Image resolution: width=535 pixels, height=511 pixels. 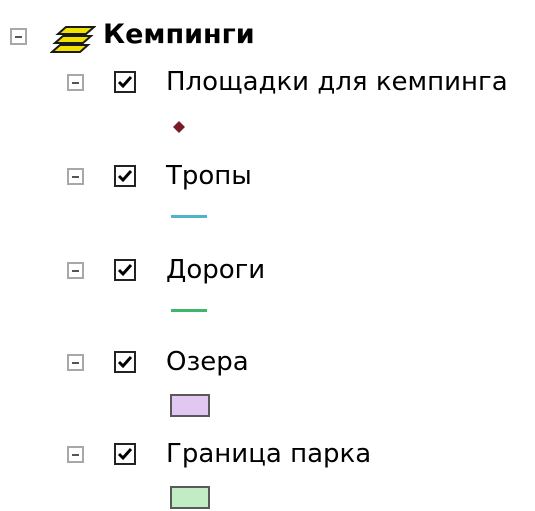 What do you see at coordinates (337, 82) in the screenshot?
I see `layer-label-campsites: Площадки для кемпинга` at bounding box center [337, 82].